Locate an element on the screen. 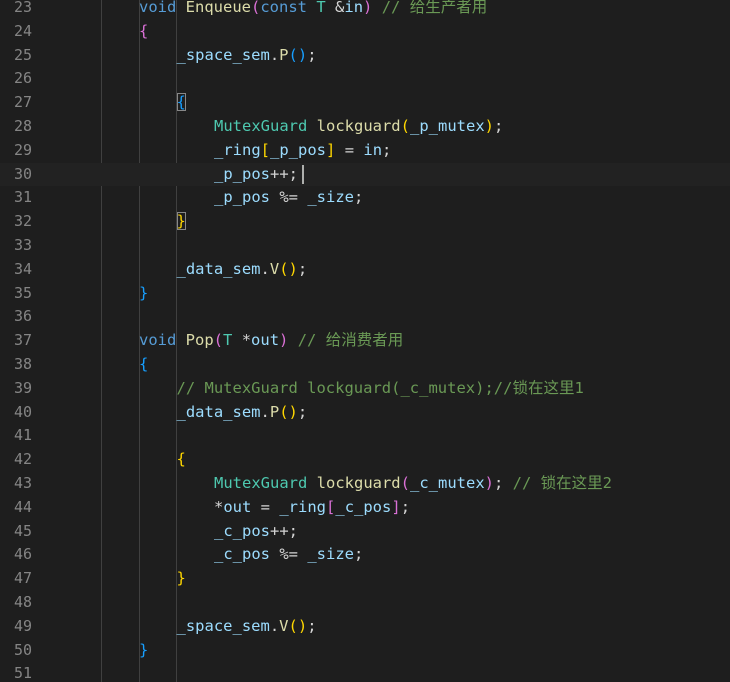  line-number: 50 is located at coordinates (22, 649).